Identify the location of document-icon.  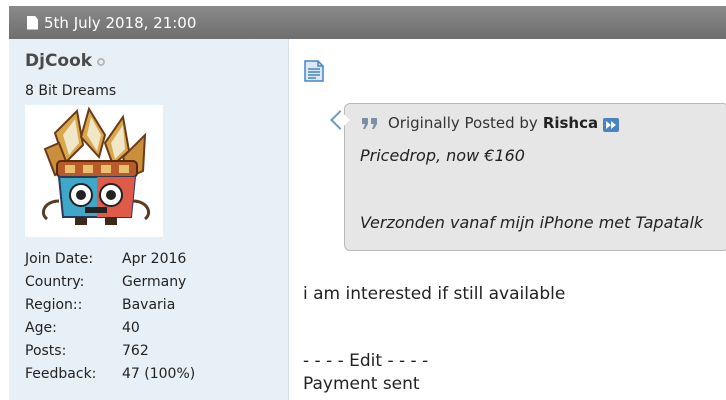
(32, 22).